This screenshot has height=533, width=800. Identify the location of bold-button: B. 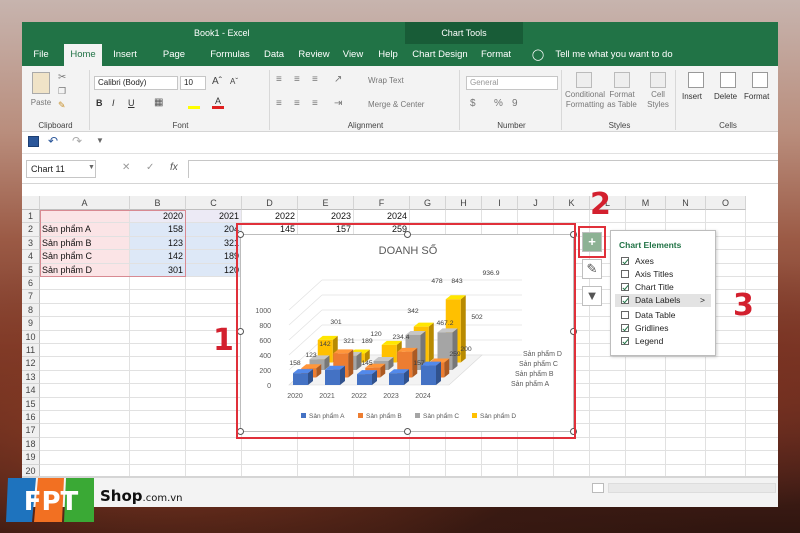
(99, 103).